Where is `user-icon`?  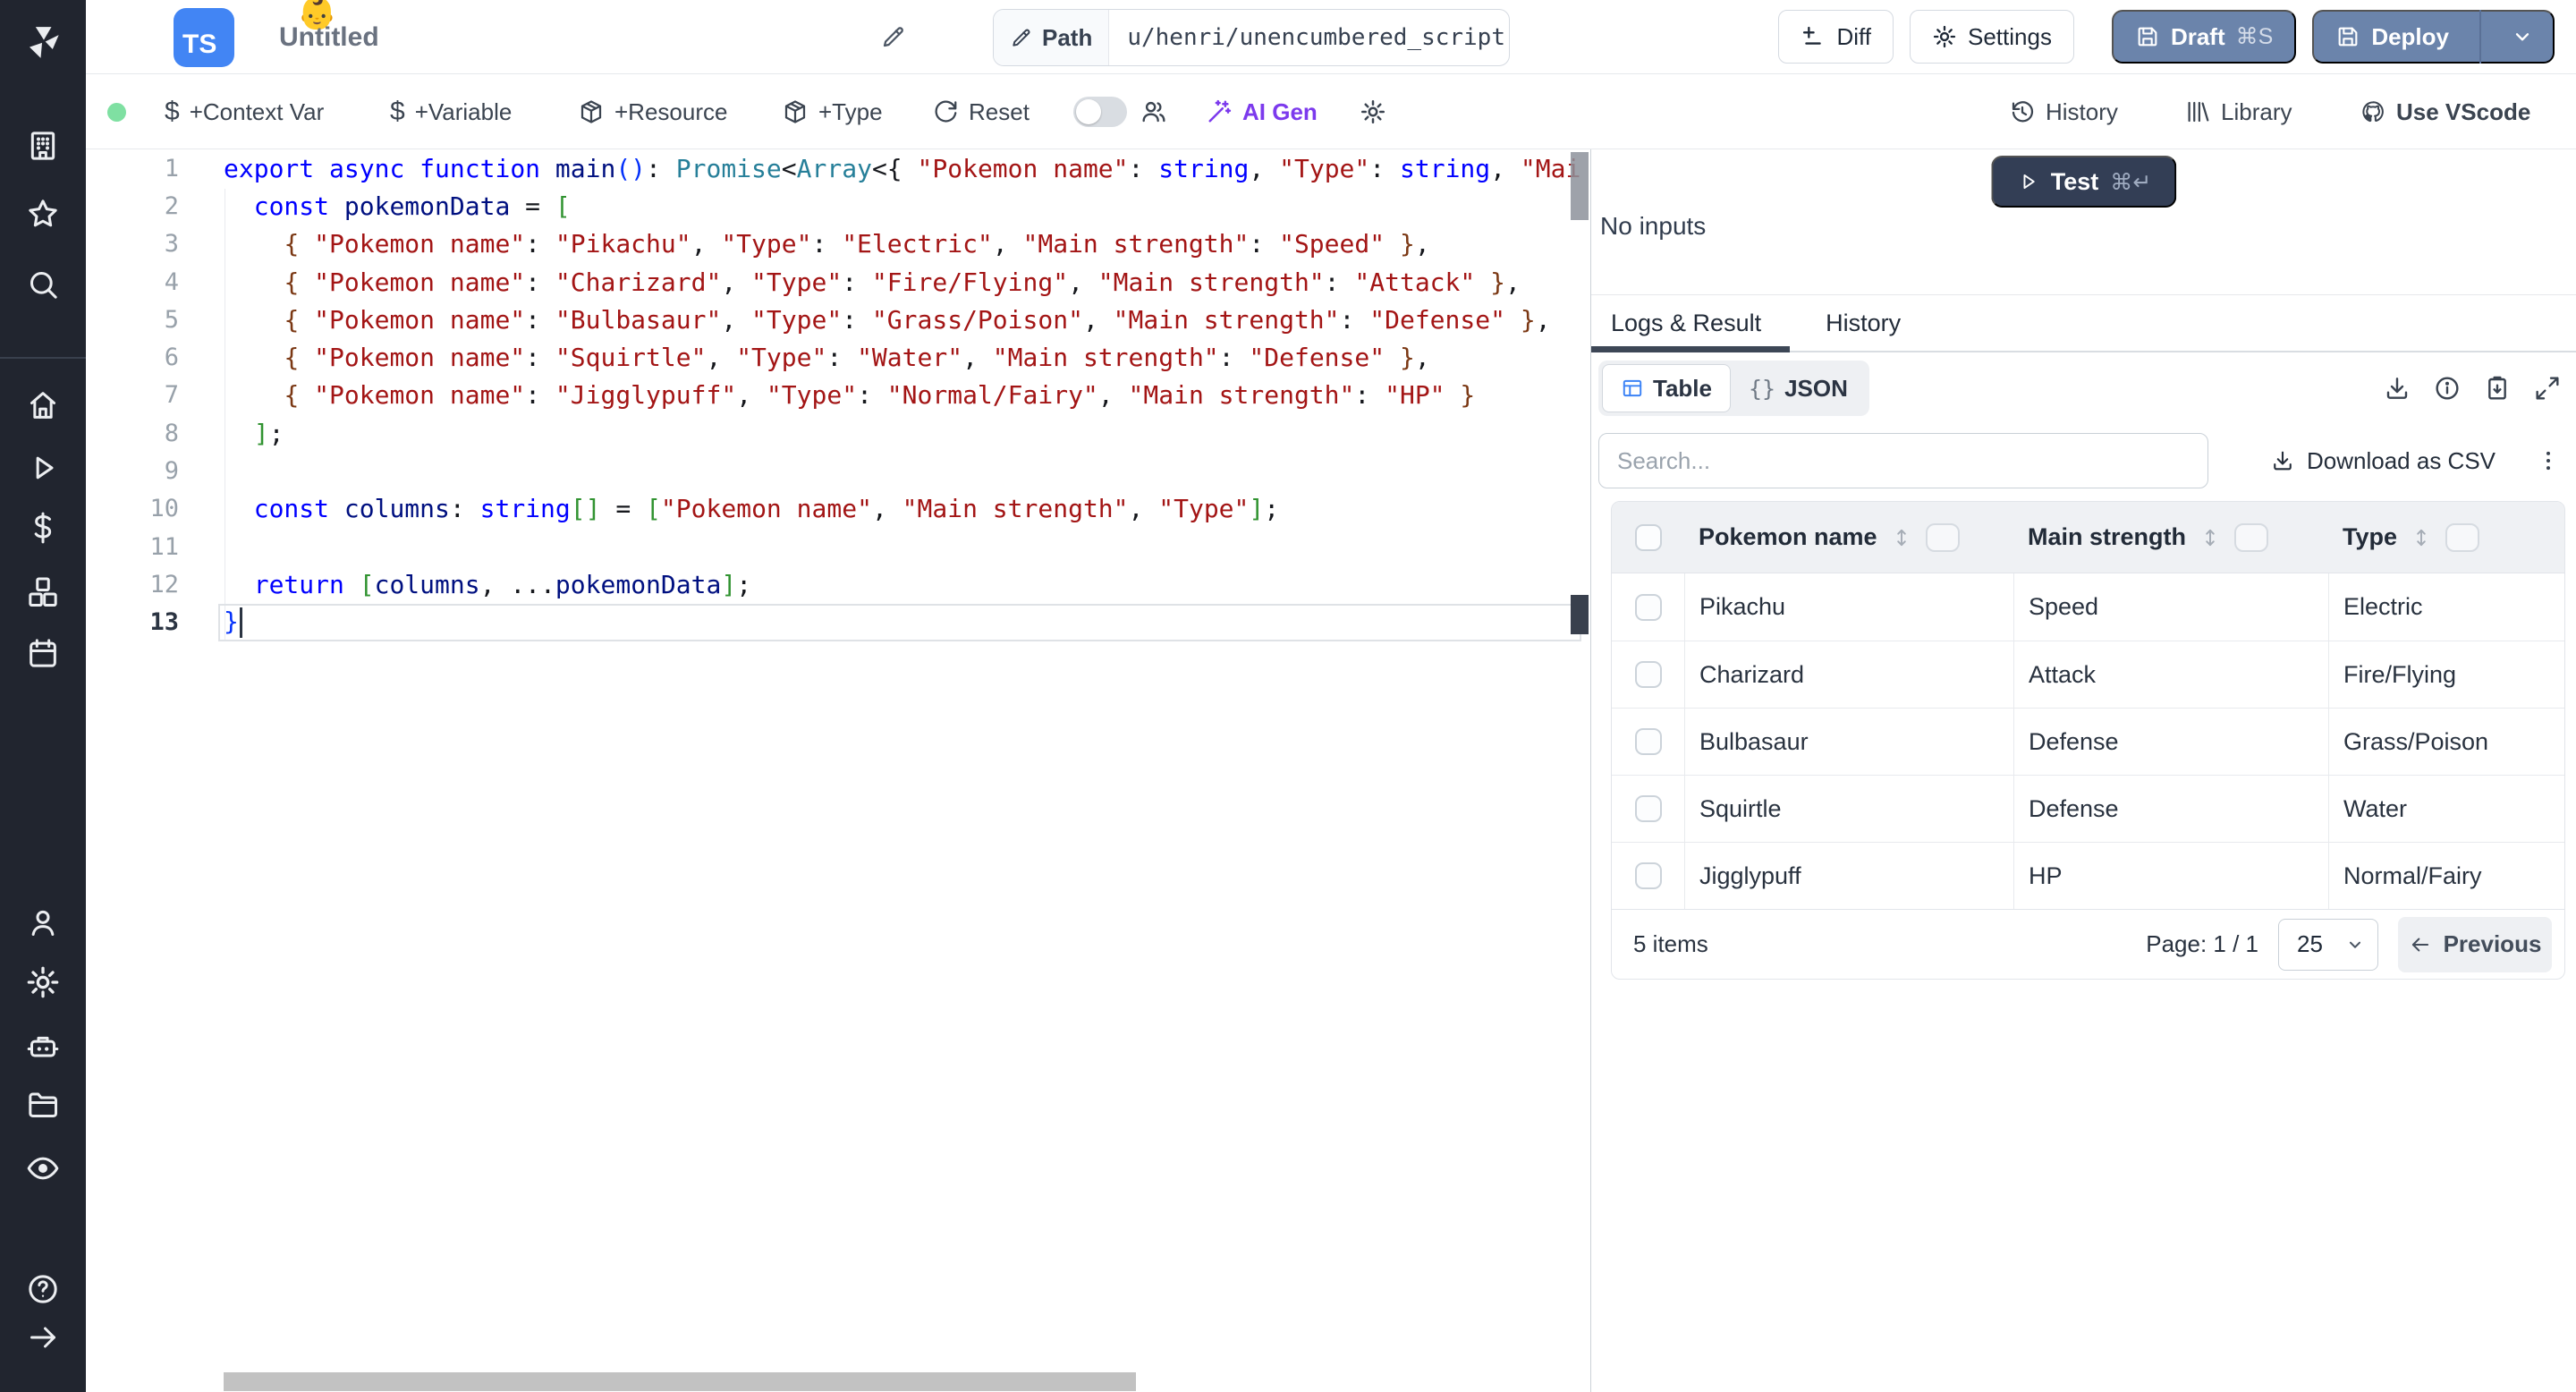
user-icon is located at coordinates (43, 923).